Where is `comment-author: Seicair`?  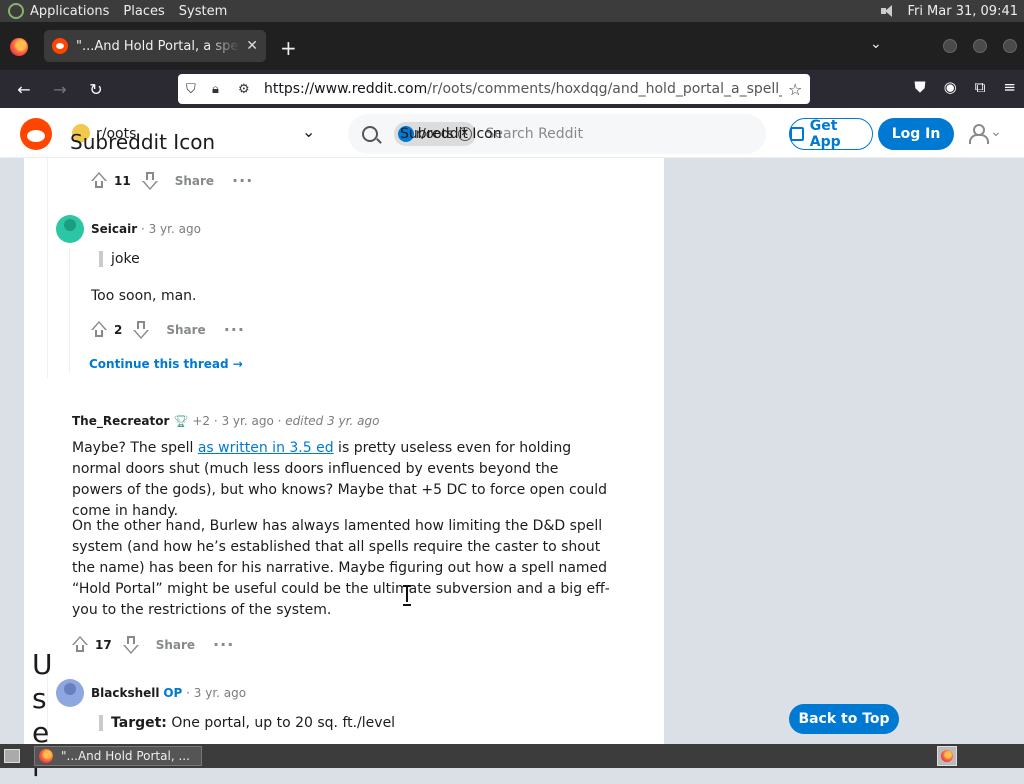
comment-author: Seicair is located at coordinates (114, 229).